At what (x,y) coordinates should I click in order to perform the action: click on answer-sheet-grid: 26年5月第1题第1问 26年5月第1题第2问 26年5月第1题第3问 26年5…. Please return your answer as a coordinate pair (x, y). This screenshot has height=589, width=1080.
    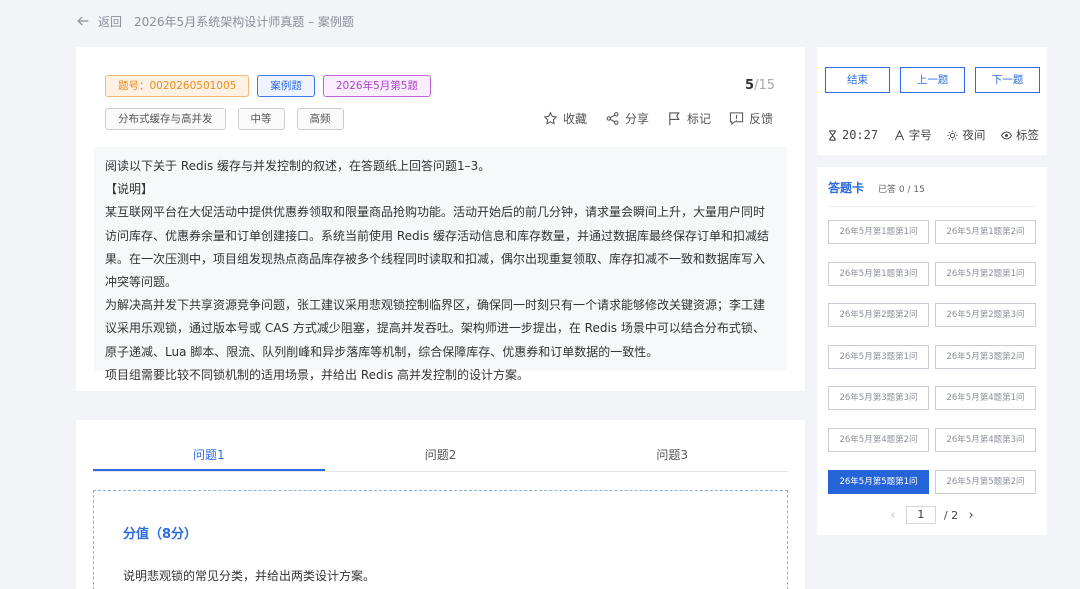
    Looking at the image, I should click on (932, 357).